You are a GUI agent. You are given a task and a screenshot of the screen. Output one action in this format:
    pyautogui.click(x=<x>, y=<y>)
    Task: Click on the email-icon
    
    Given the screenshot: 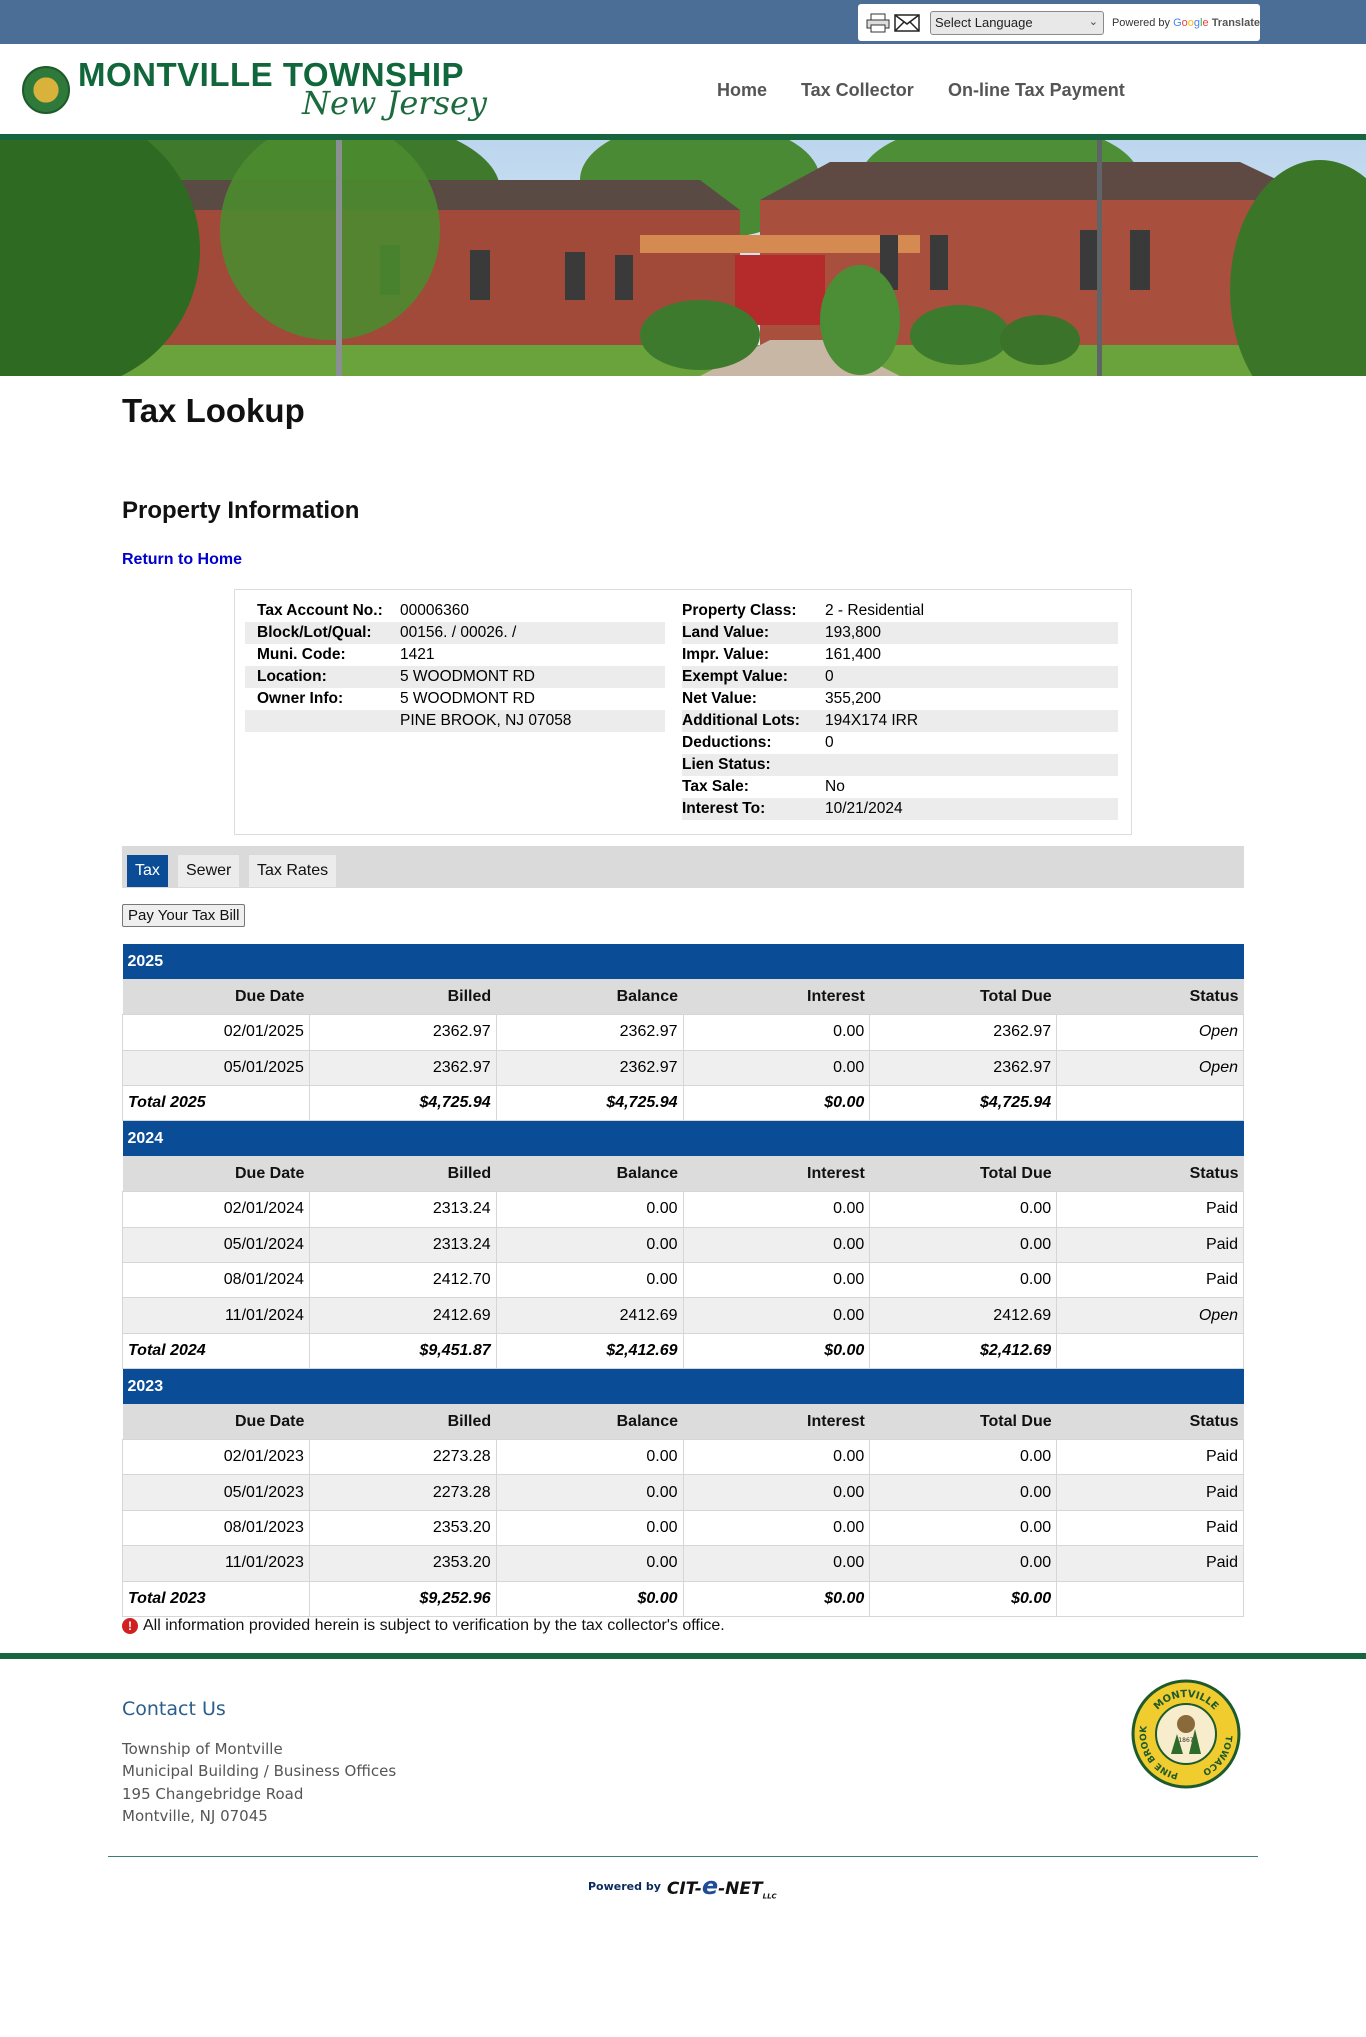 What is the action you would take?
    pyautogui.click(x=907, y=23)
    